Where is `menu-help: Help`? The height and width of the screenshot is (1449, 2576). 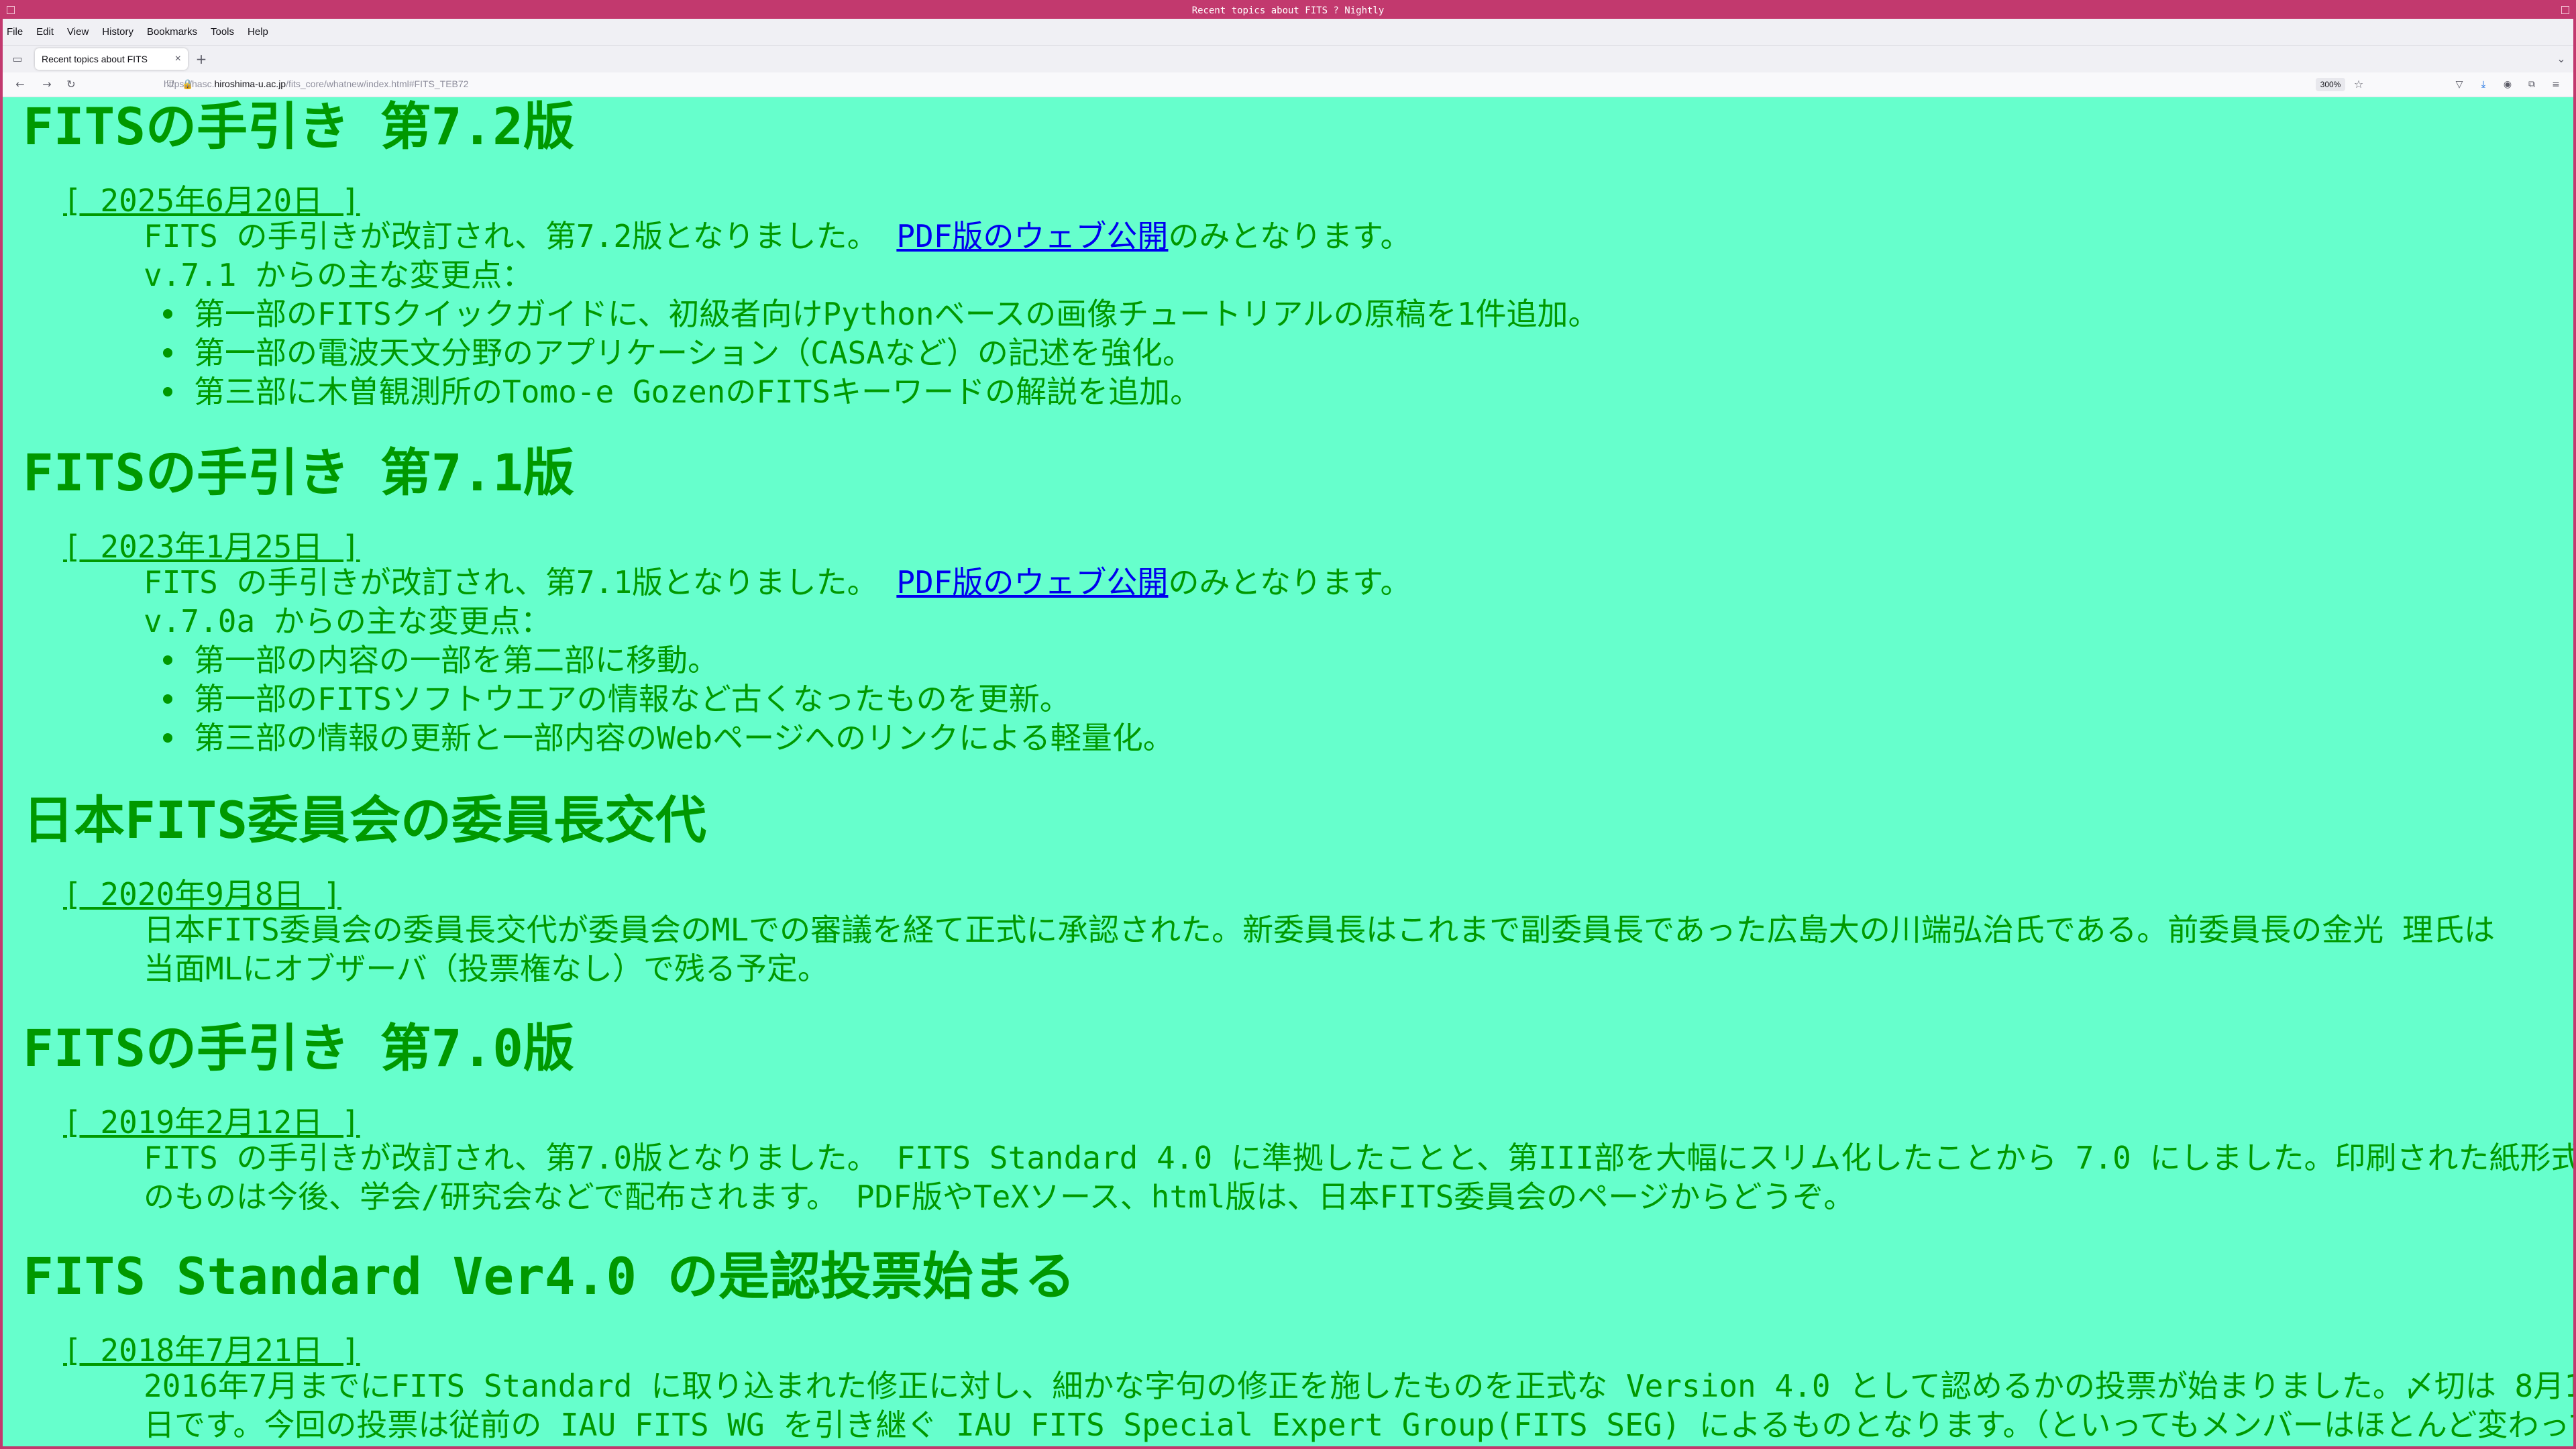 menu-help: Help is located at coordinates (258, 32).